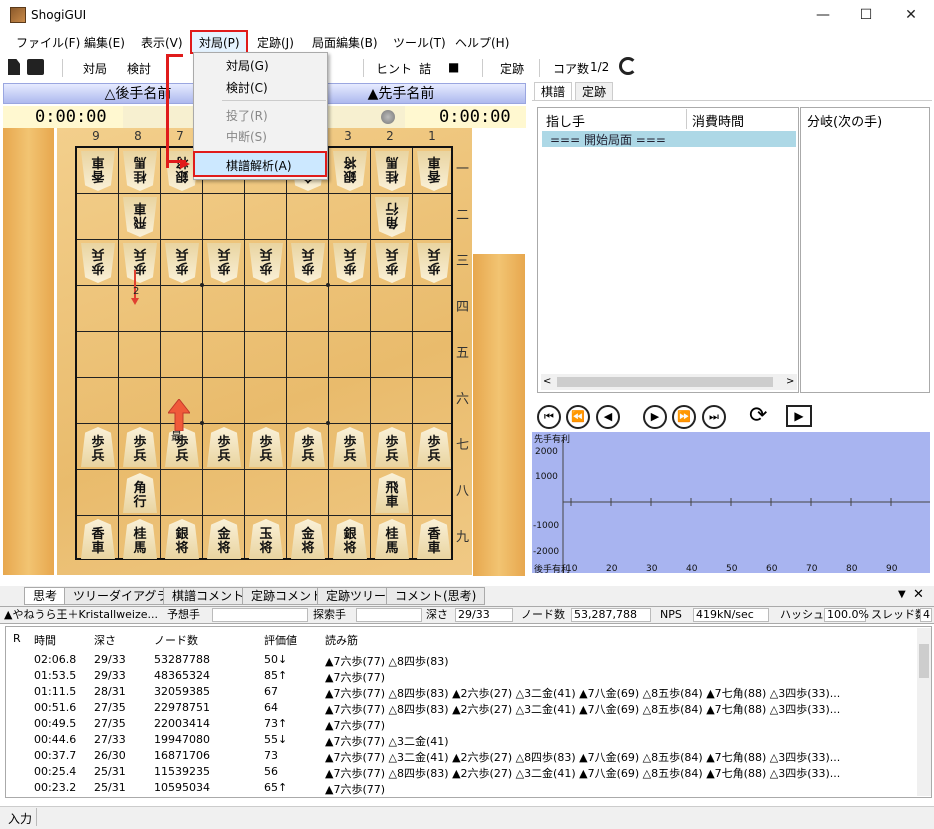 This screenshot has width=934, height=829. What do you see at coordinates (865, 250) in the screenshot?
I see `branch-list` at bounding box center [865, 250].